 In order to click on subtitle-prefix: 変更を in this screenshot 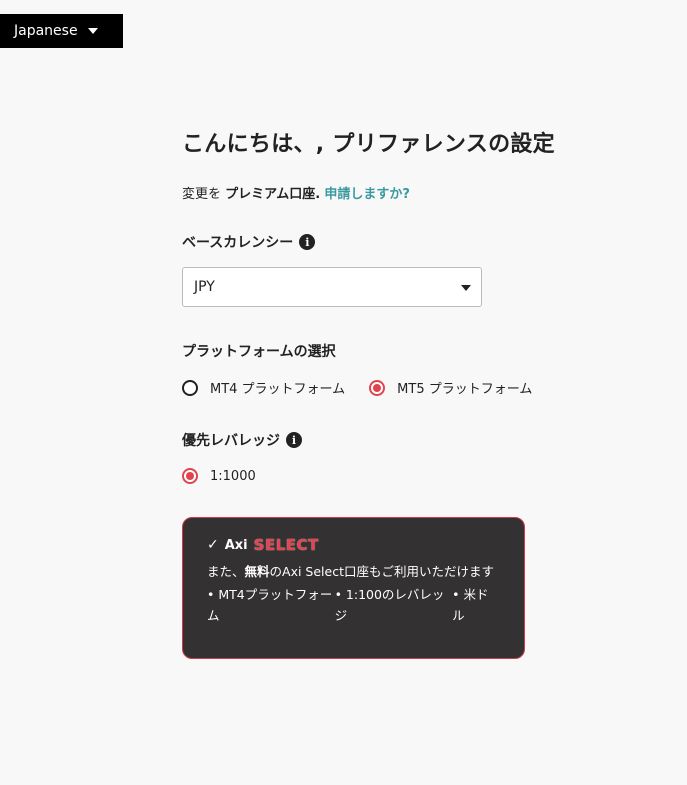, I will do `click(202, 194)`.